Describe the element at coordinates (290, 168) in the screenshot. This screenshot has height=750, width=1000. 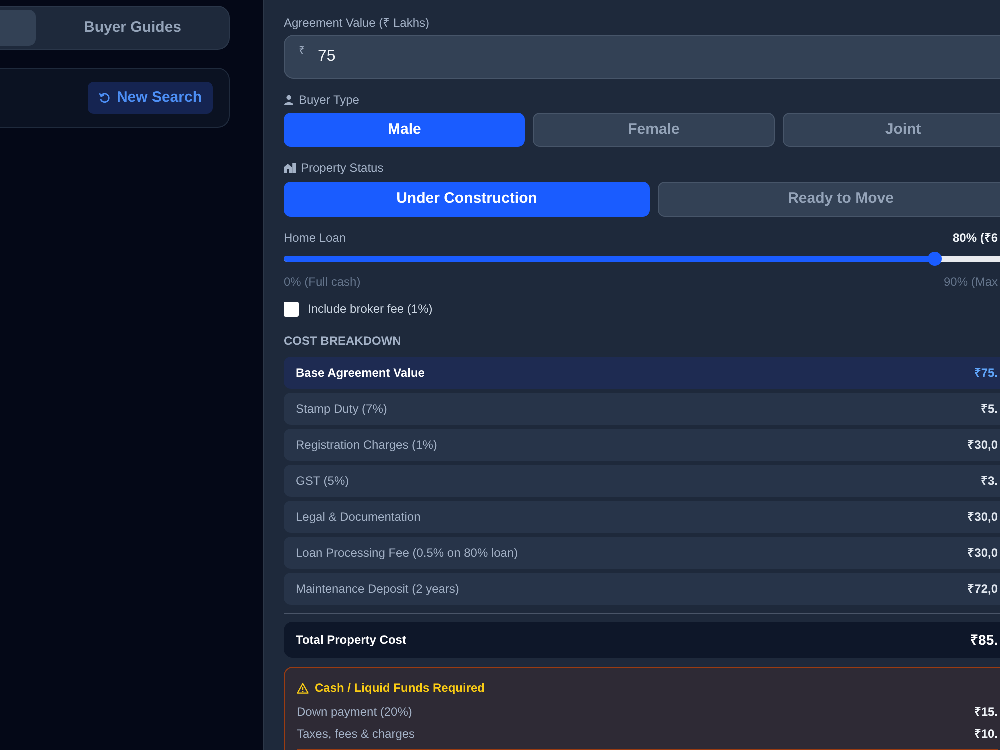
I see `buildings-icon` at that location.